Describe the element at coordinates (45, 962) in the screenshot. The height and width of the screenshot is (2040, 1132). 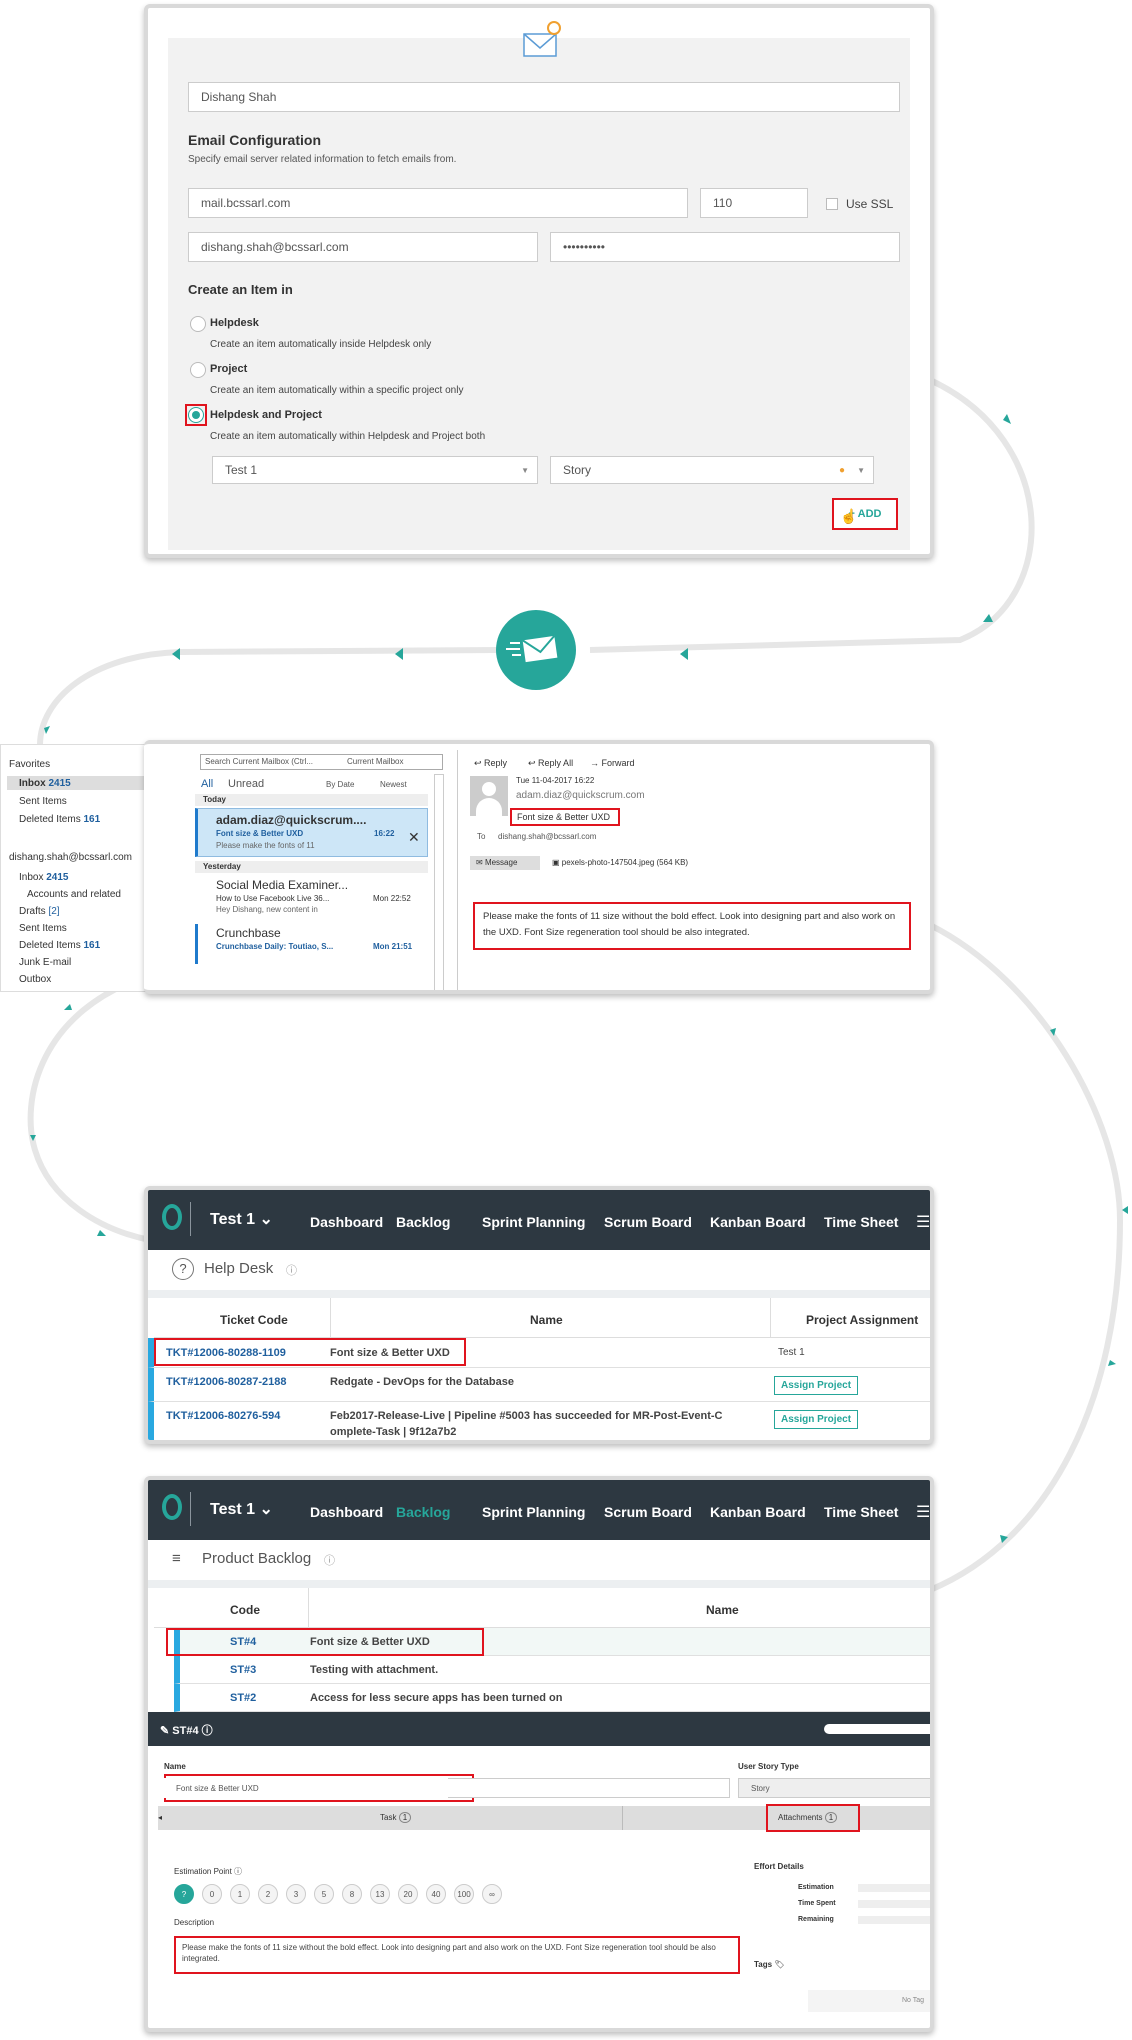
I see `folder-junk: Junk E-mail` at that location.